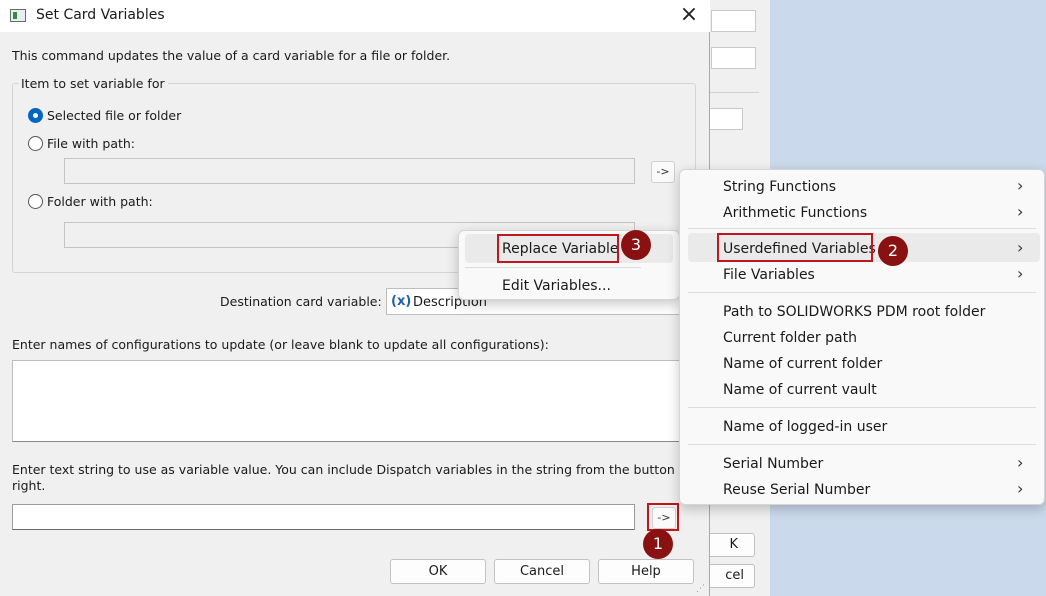  I want to click on close-icon: ×, so click(689, 16).